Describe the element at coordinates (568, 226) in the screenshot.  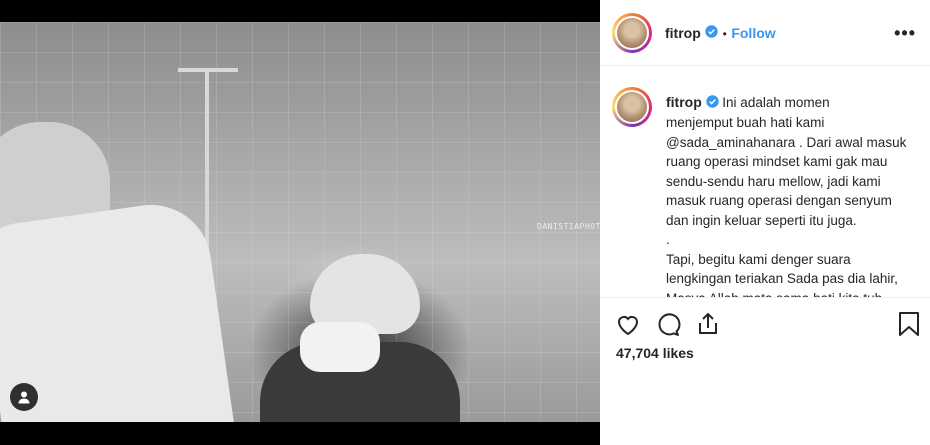
I see `photo-watermark: DANISTIAPHOTO` at that location.